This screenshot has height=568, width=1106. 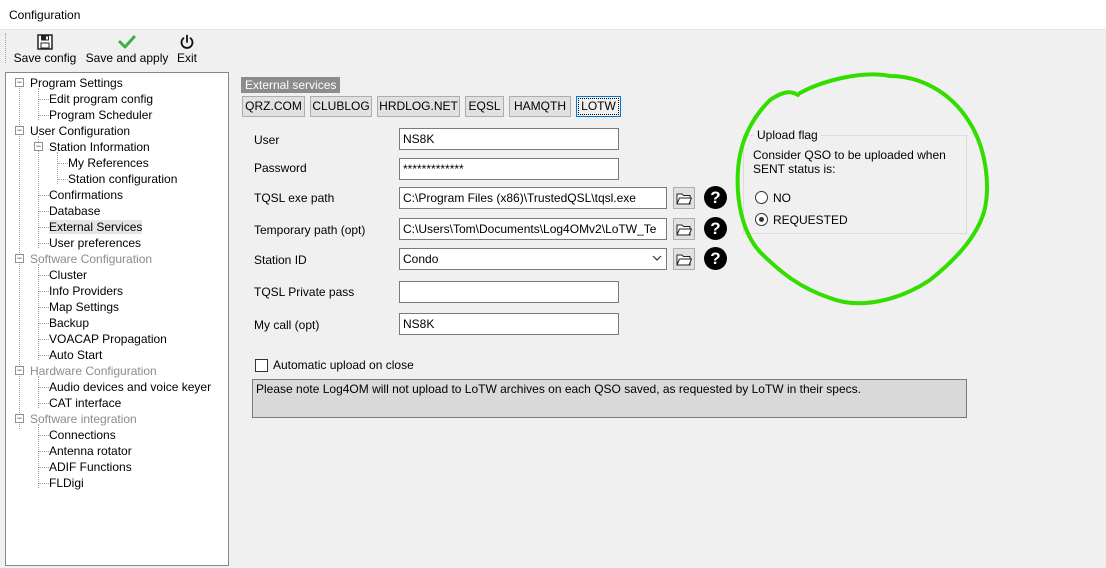 What do you see at coordinates (45, 50) in the screenshot?
I see `save-config-button: Save config` at bounding box center [45, 50].